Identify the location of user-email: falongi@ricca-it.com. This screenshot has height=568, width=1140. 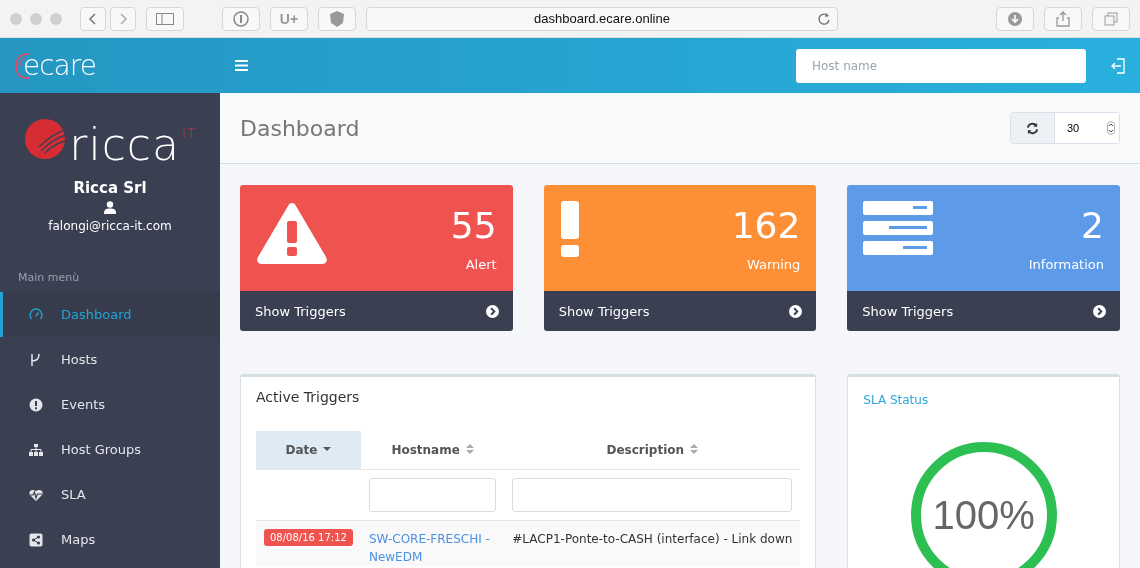
(110, 226).